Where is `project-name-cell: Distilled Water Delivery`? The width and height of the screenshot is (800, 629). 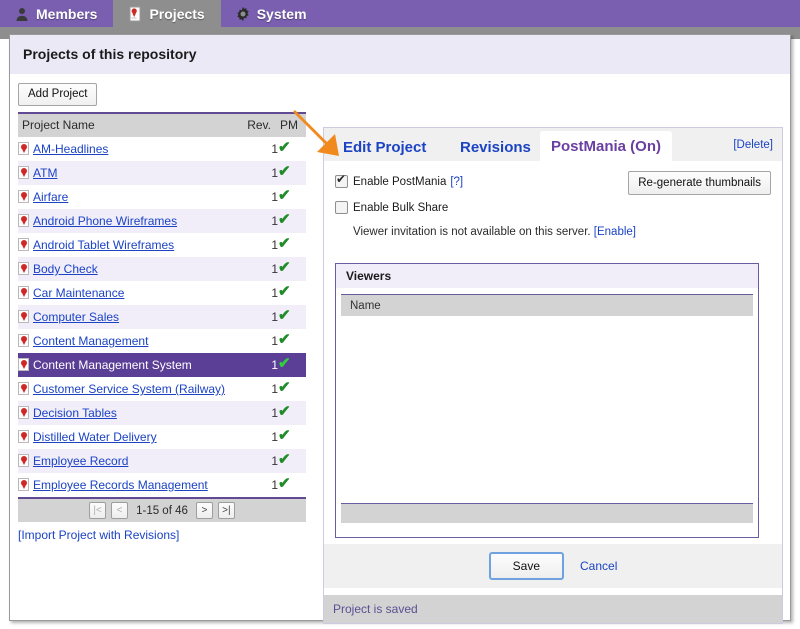
project-name-cell: Distilled Water Delivery is located at coordinates (131, 437).